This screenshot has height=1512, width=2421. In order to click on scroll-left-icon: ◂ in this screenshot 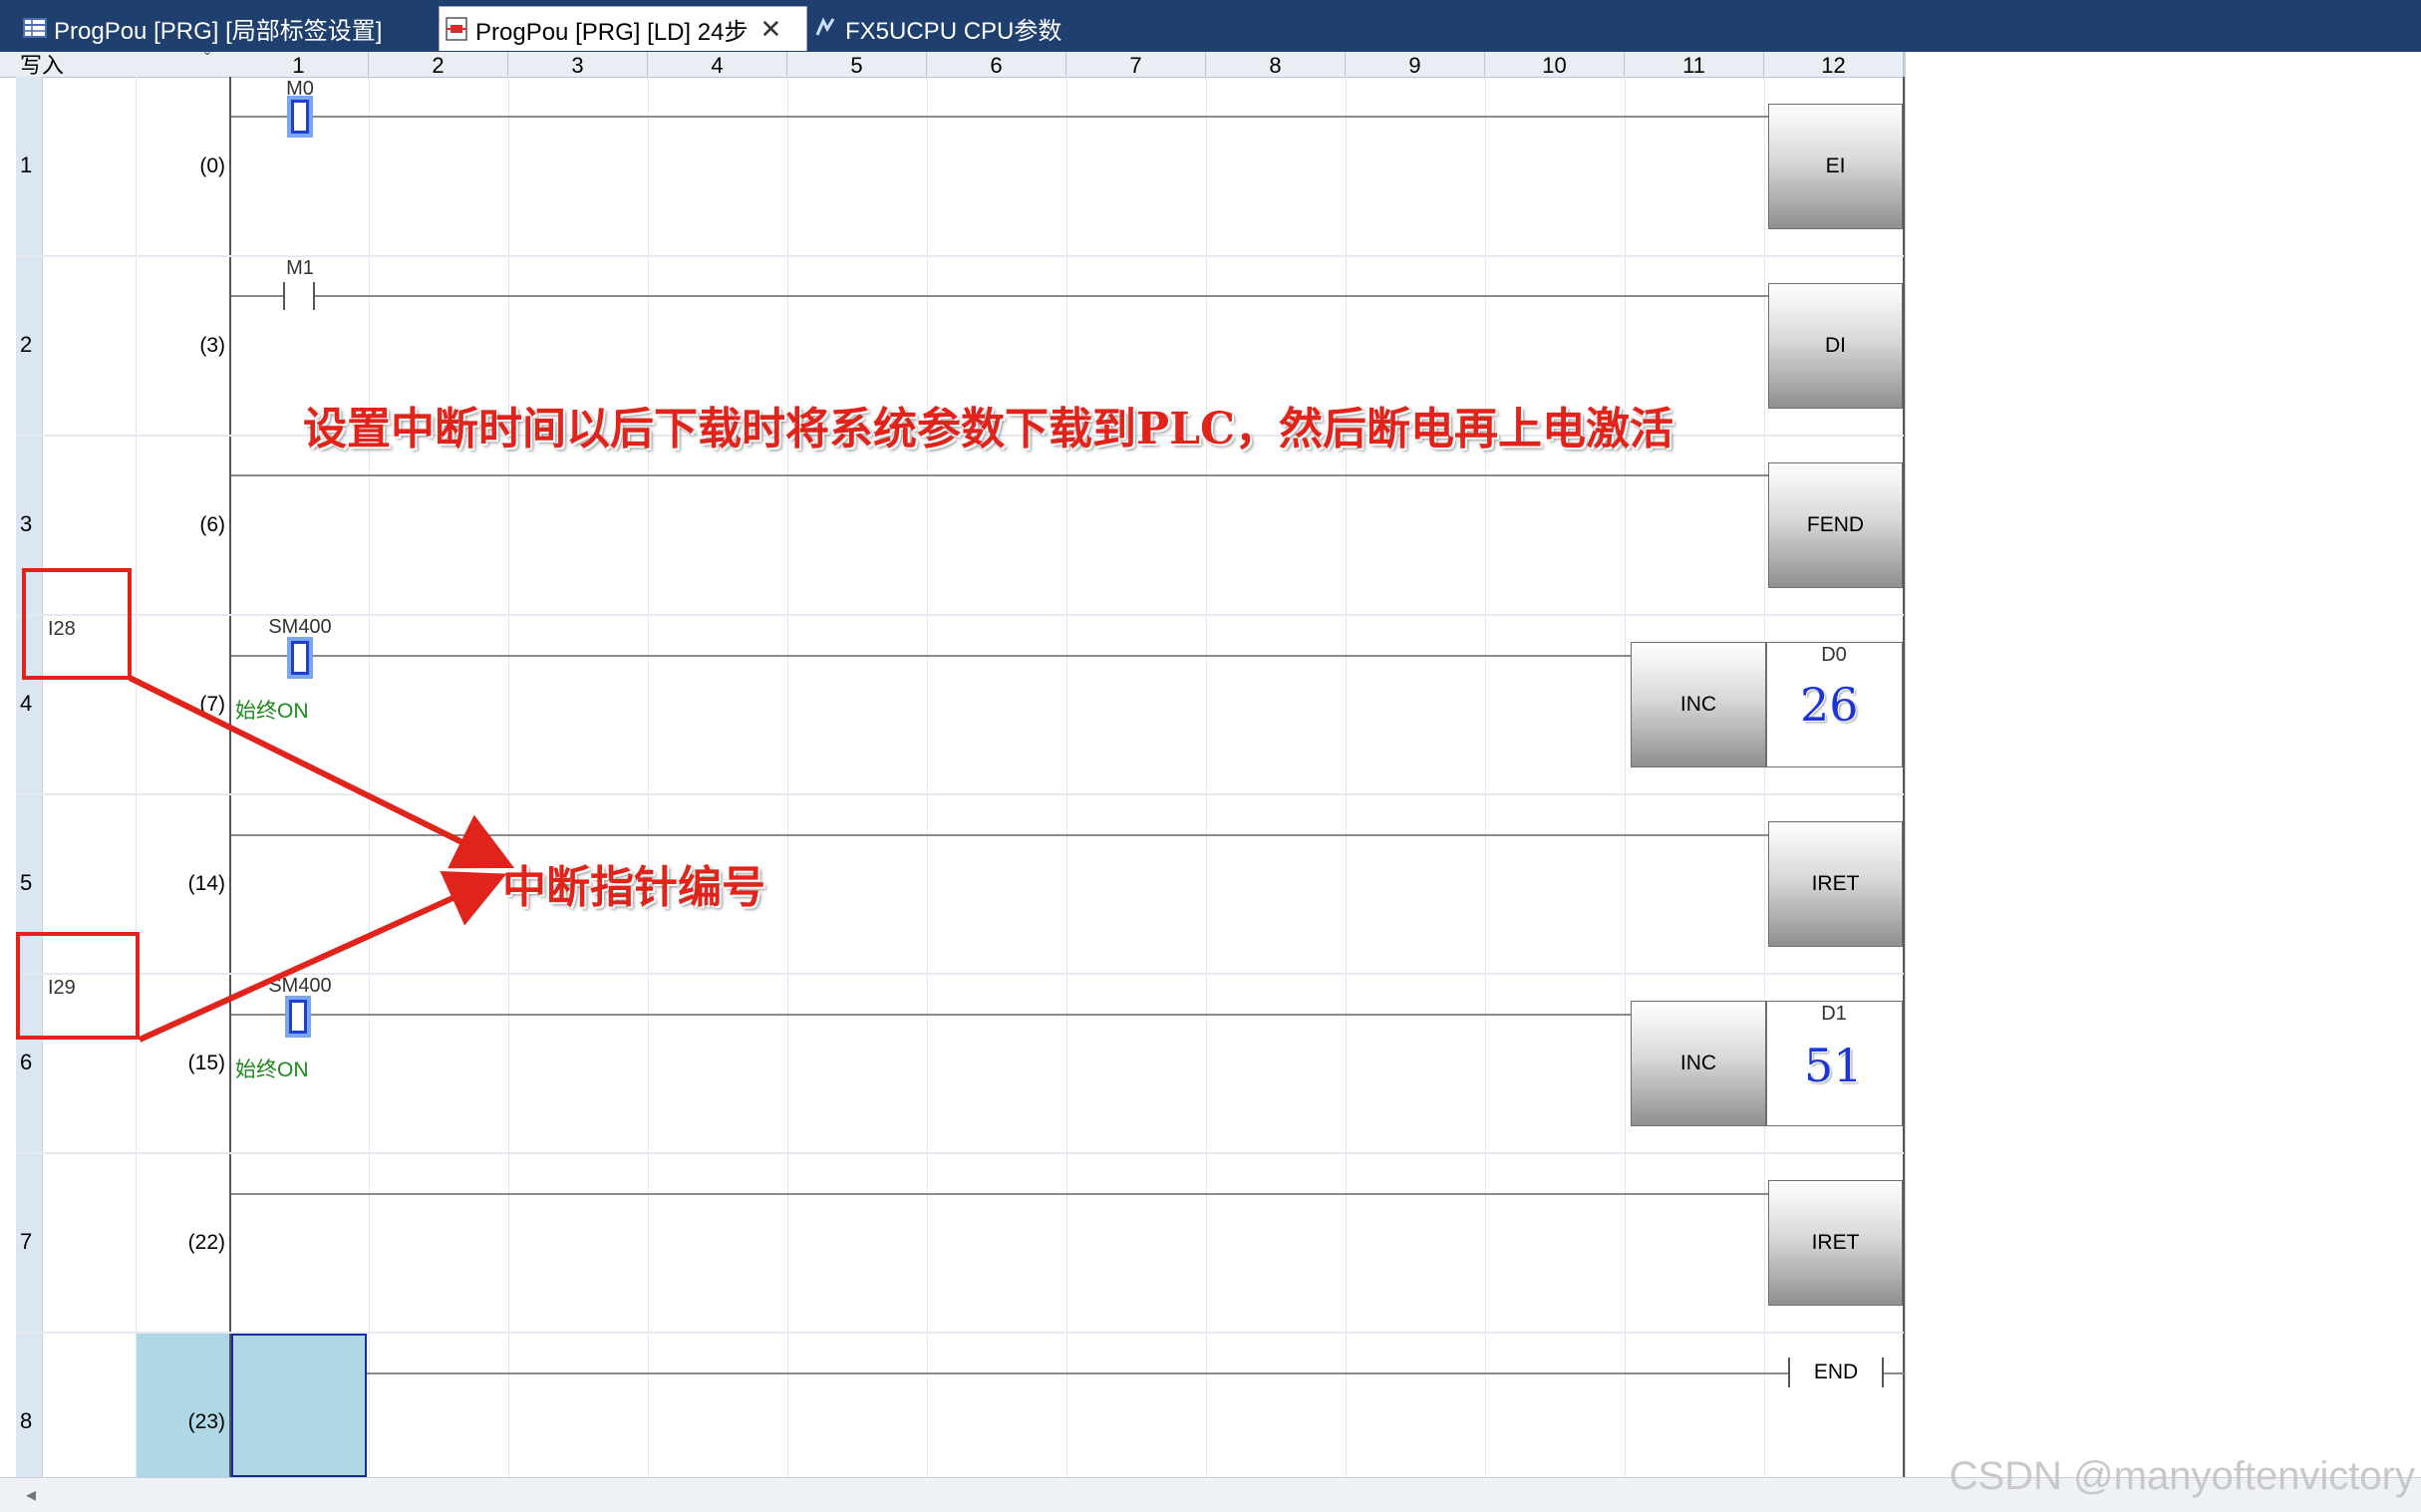, I will do `click(31, 1495)`.